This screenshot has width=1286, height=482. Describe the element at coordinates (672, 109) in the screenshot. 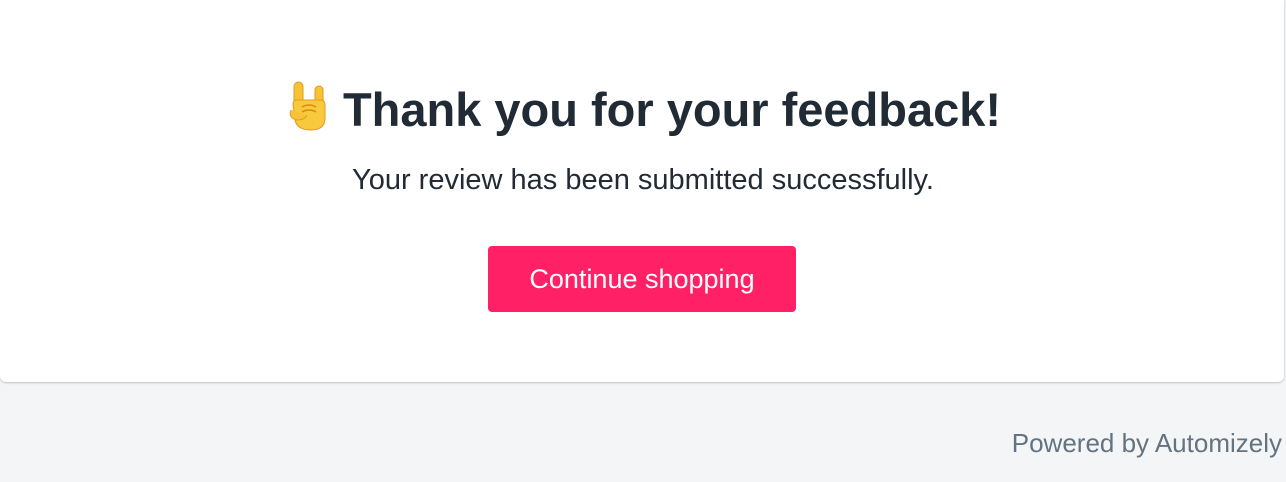

I see `page-title: Thank you for your feedback!` at that location.